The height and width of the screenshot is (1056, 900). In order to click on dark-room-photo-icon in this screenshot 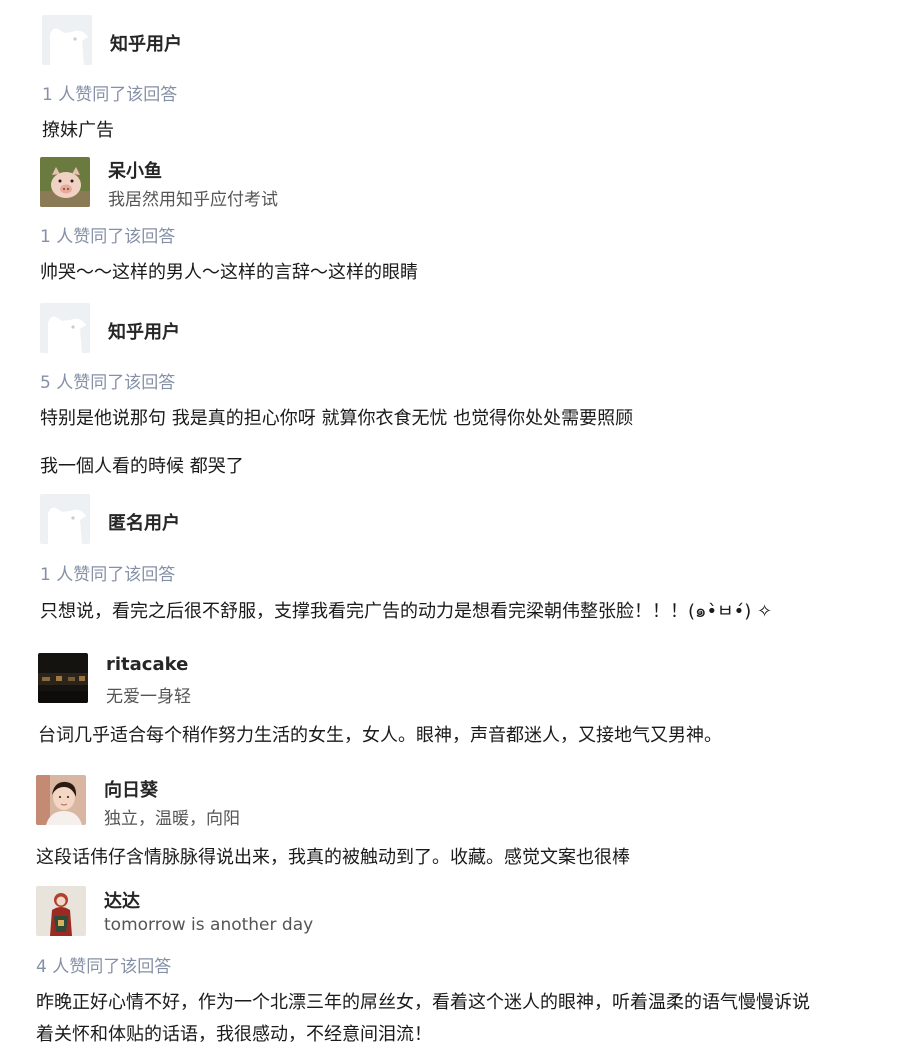, I will do `click(63, 678)`.